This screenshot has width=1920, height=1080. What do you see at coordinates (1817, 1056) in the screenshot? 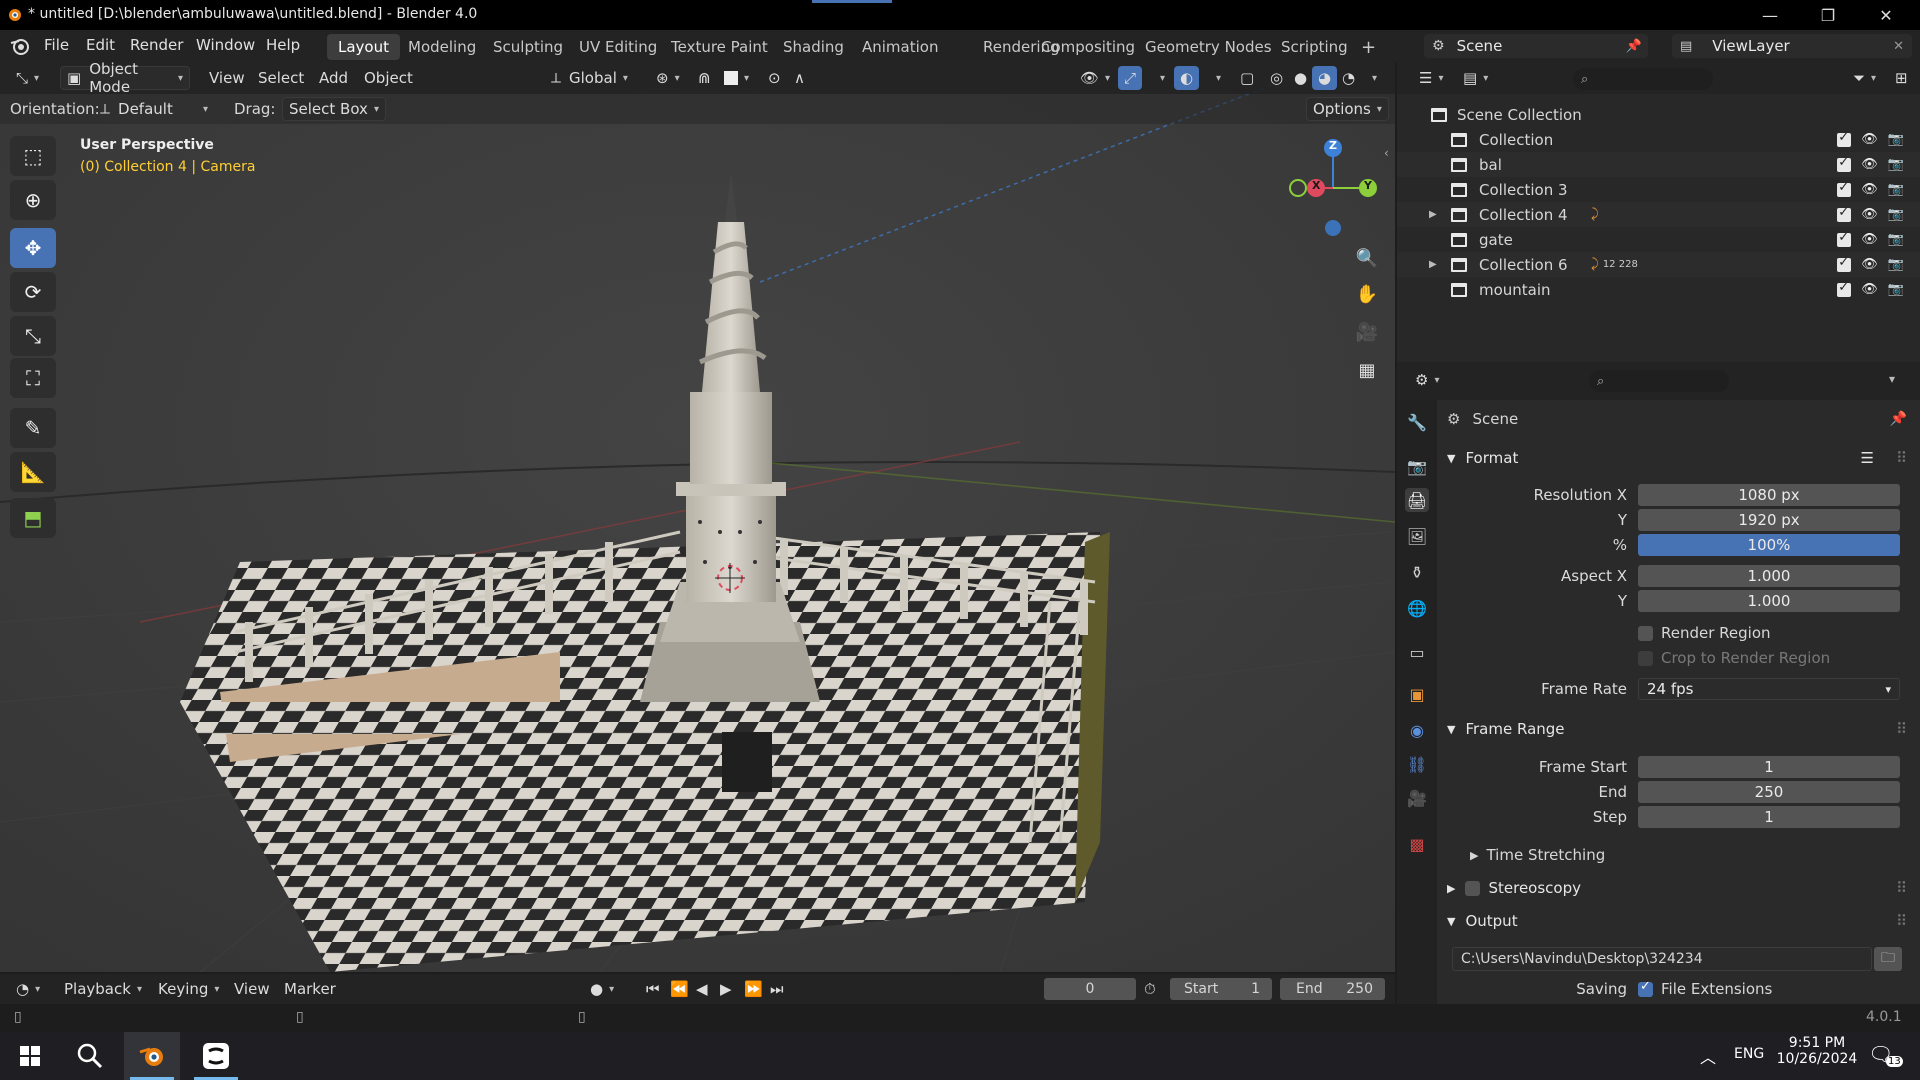
I see `clock: 9:51 PM 10/26/2024` at bounding box center [1817, 1056].